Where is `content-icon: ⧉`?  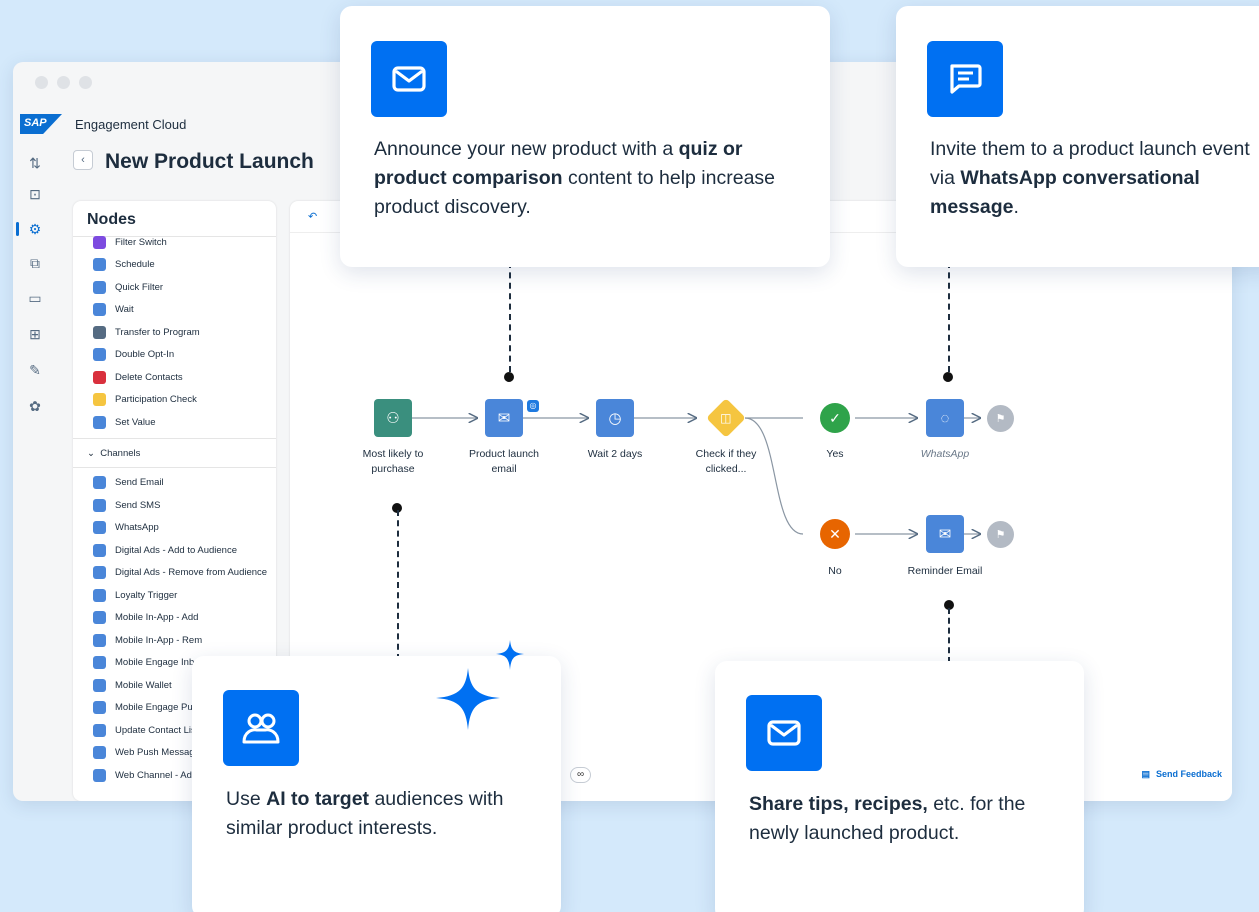
content-icon: ⧉ is located at coordinates (35, 263).